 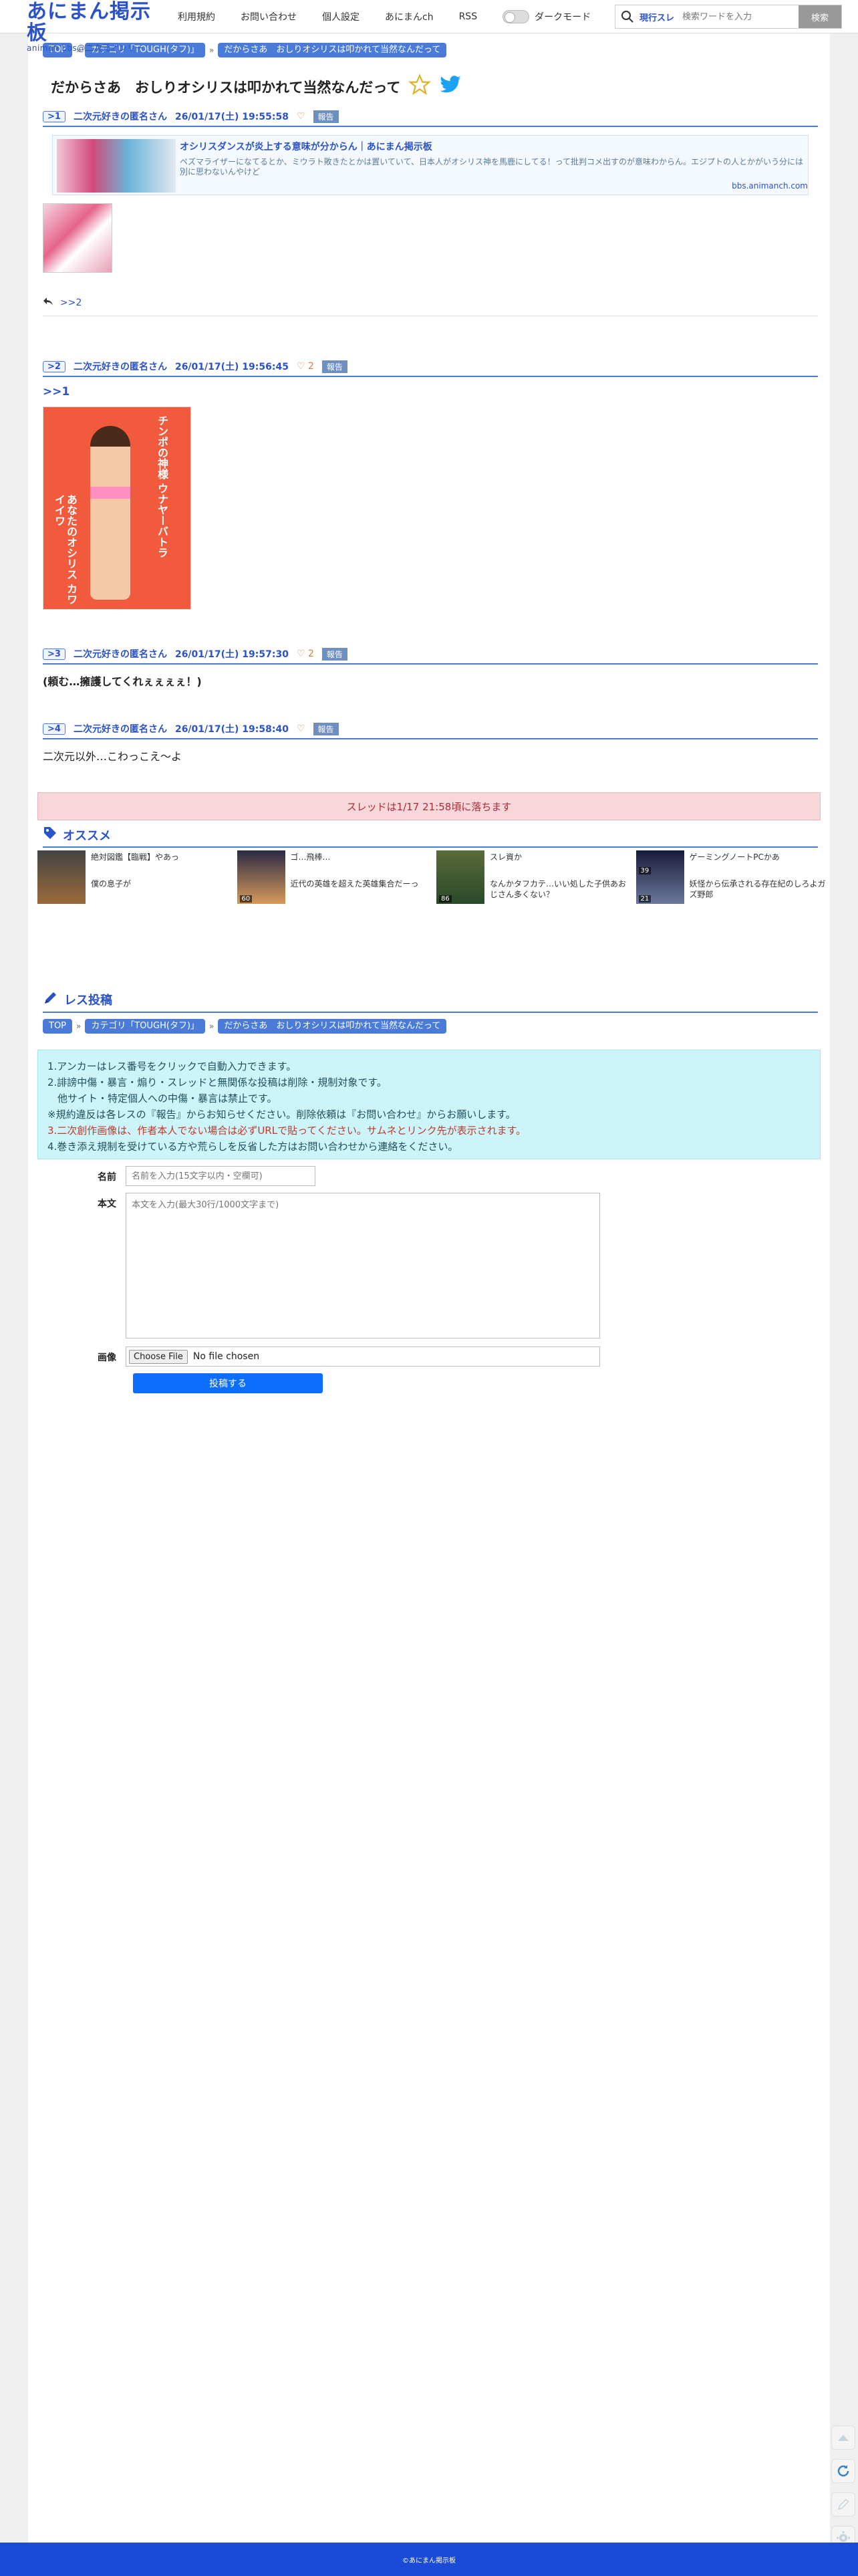 What do you see at coordinates (332, 877) in the screenshot?
I see `recommend-item: 60 ゴ…飛棒… 近代の英雄を超えた英雄集合だーっ` at bounding box center [332, 877].